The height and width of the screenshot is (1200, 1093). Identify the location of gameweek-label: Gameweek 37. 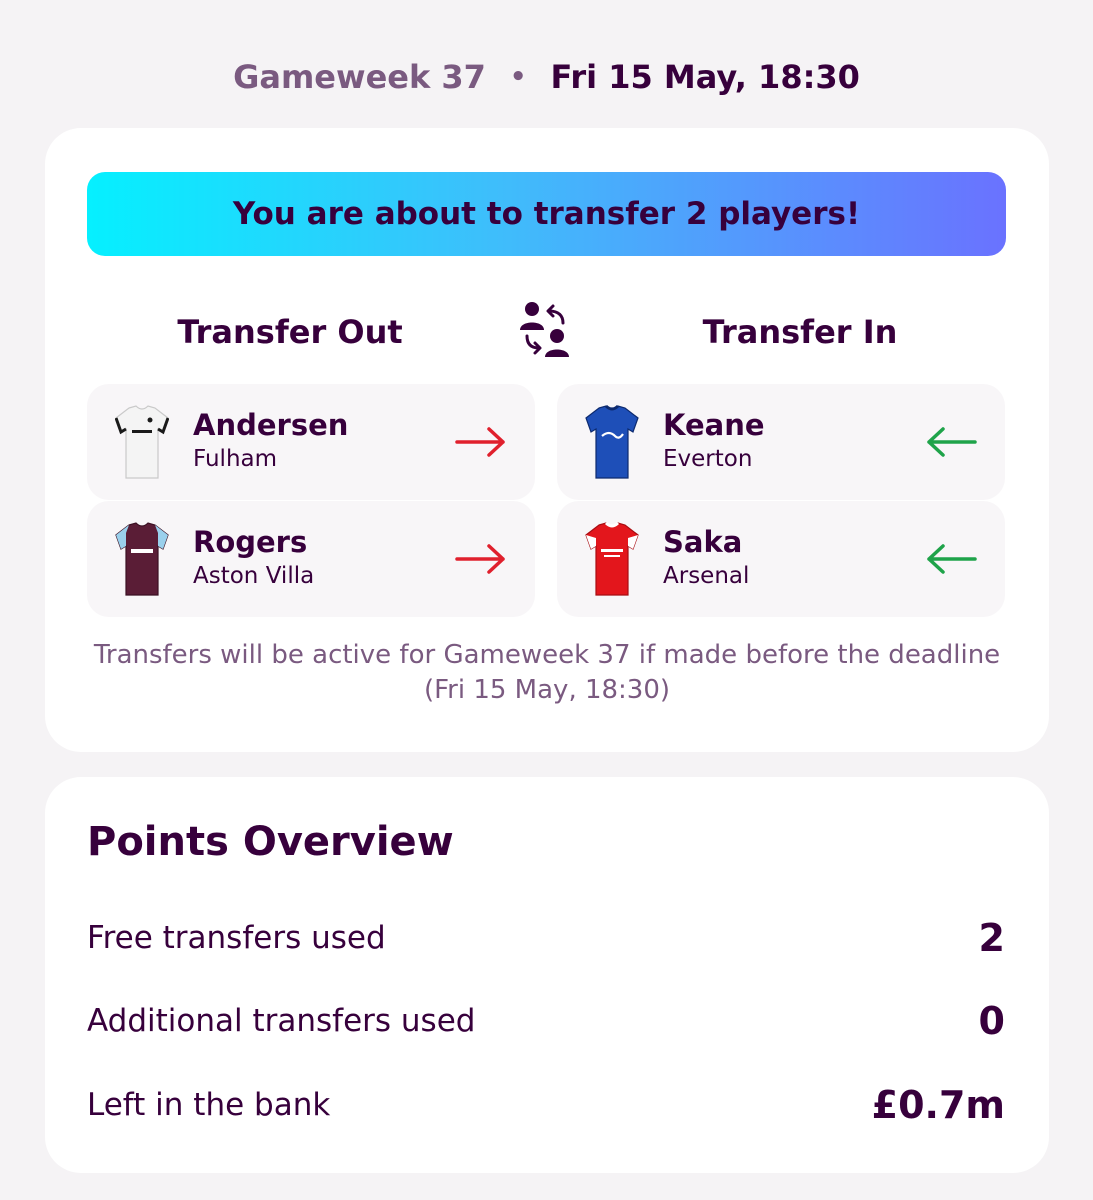
(359, 77).